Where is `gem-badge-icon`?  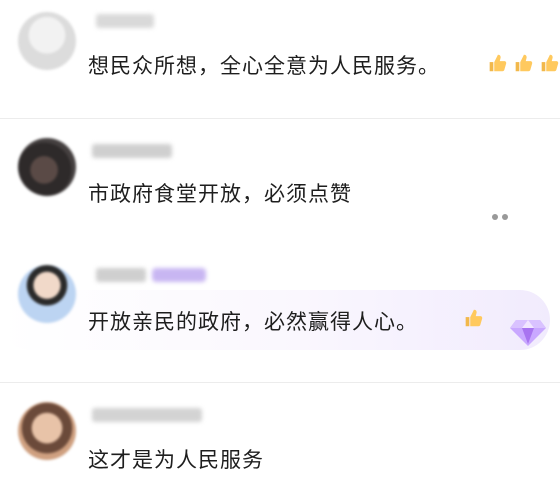 gem-badge-icon is located at coordinates (528, 333).